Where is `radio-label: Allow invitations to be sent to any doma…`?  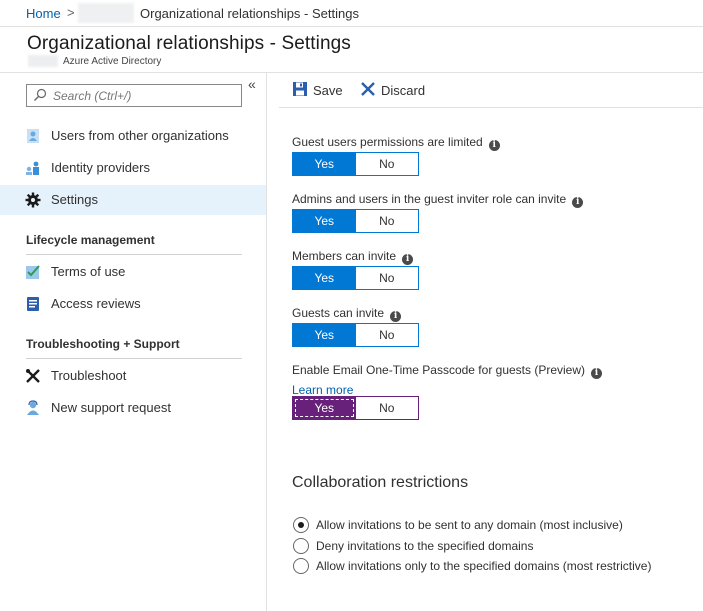 radio-label: Allow invitations to be sent to any doma… is located at coordinates (469, 525).